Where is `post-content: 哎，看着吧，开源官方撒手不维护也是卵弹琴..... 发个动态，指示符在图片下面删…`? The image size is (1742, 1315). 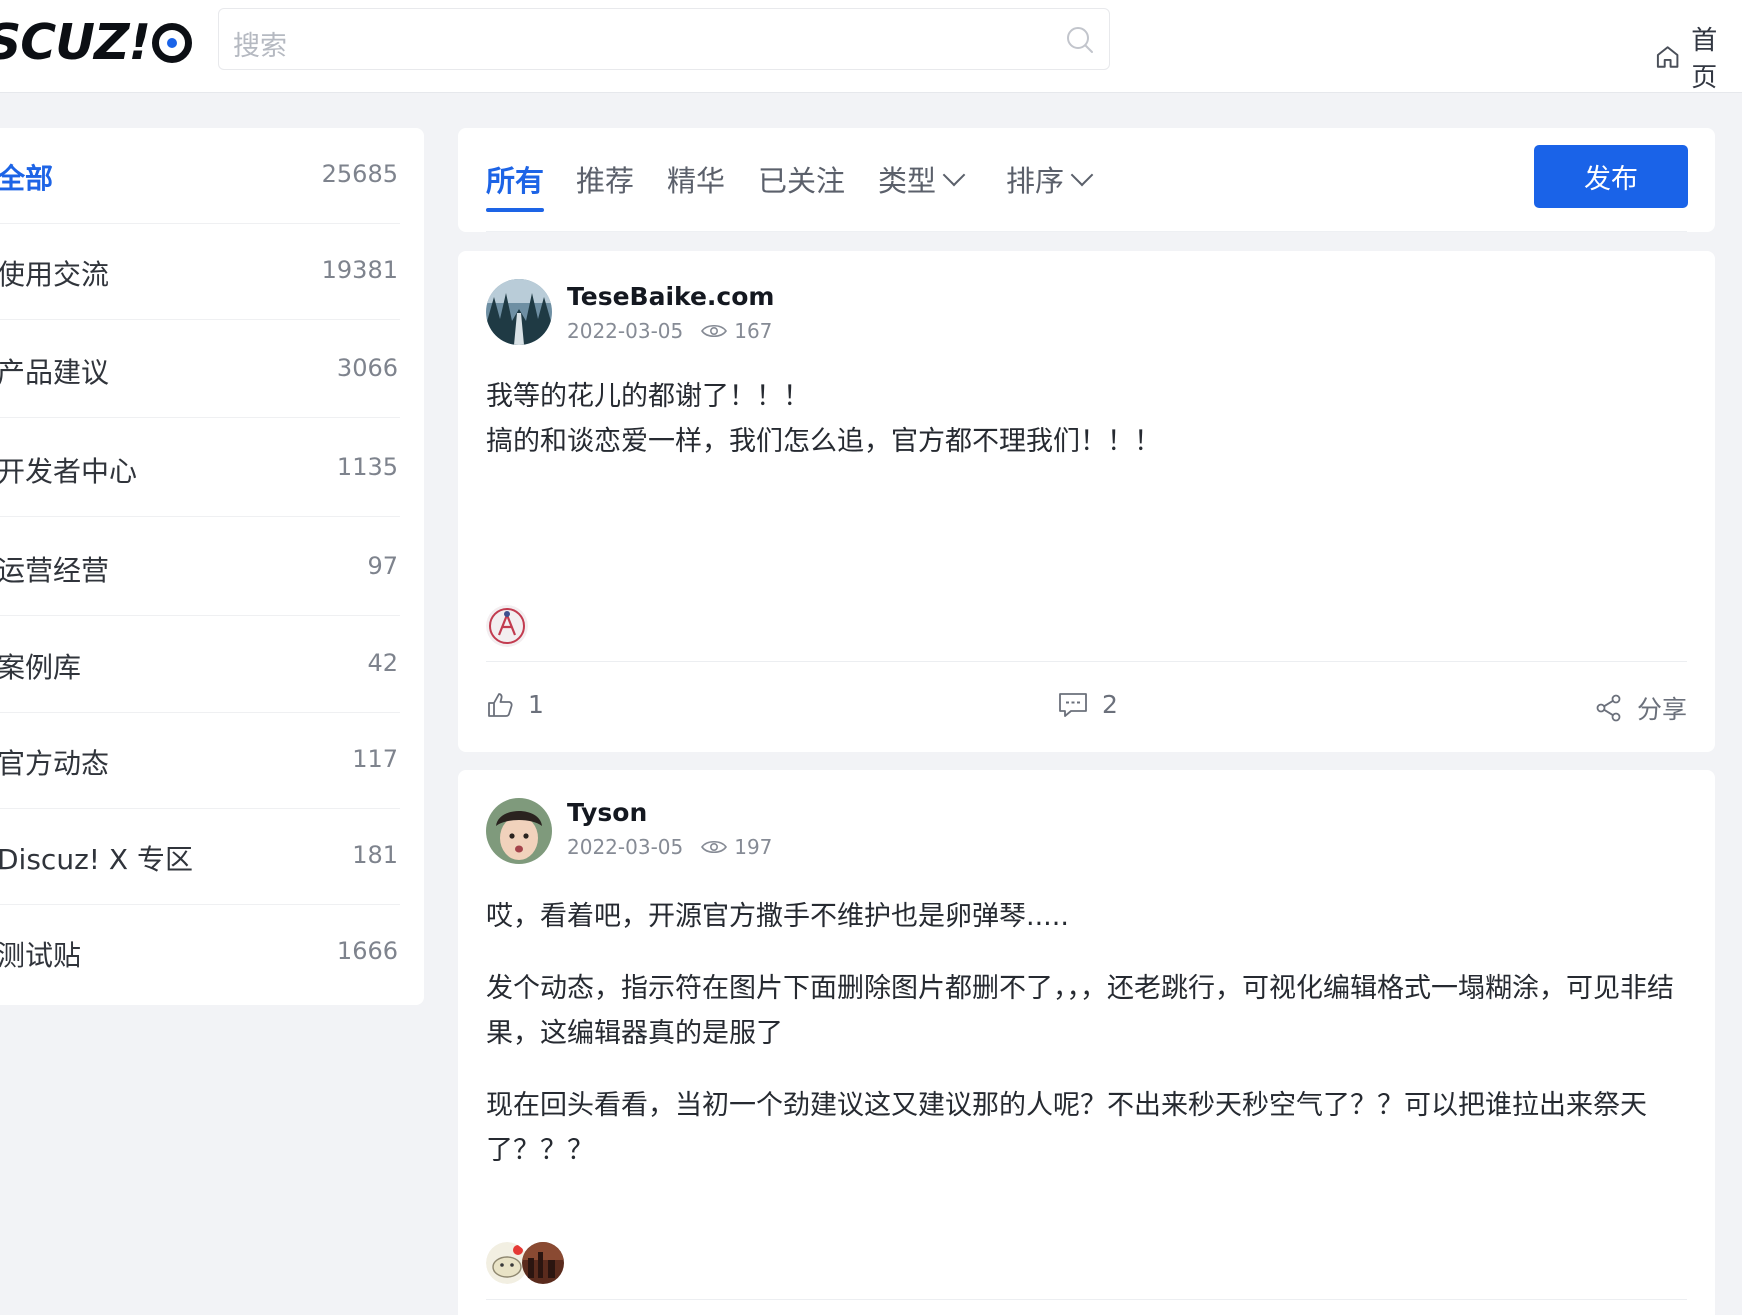 post-content: 哎，看着吧，开源官方撒手不维护也是卵弹琴..... 发个动态，指示符在图片下面删… is located at coordinates (1086, 1033).